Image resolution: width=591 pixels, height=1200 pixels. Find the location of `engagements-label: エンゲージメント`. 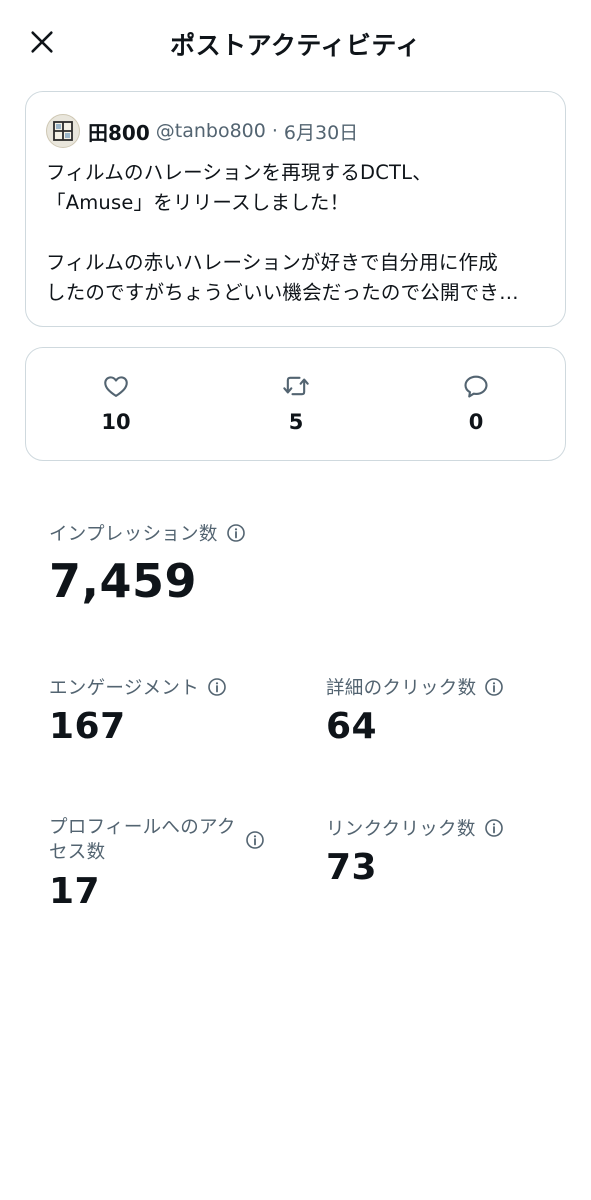

engagements-label: エンゲージメント is located at coordinates (124, 688).